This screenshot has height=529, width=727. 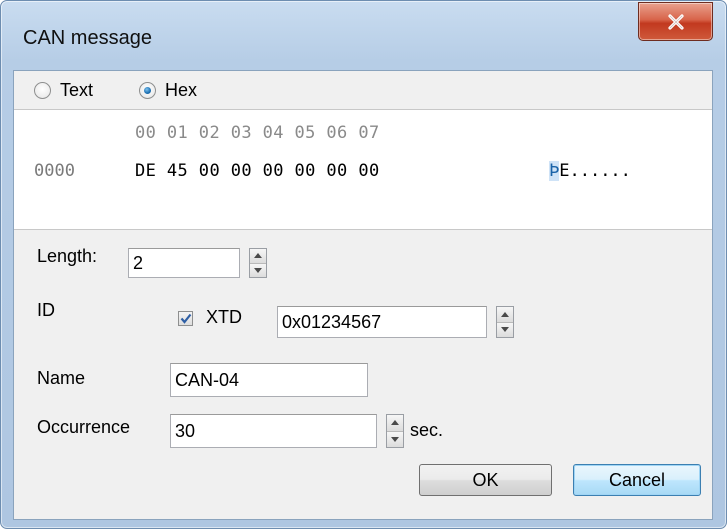 I want to click on radio-button, so click(x=42, y=90).